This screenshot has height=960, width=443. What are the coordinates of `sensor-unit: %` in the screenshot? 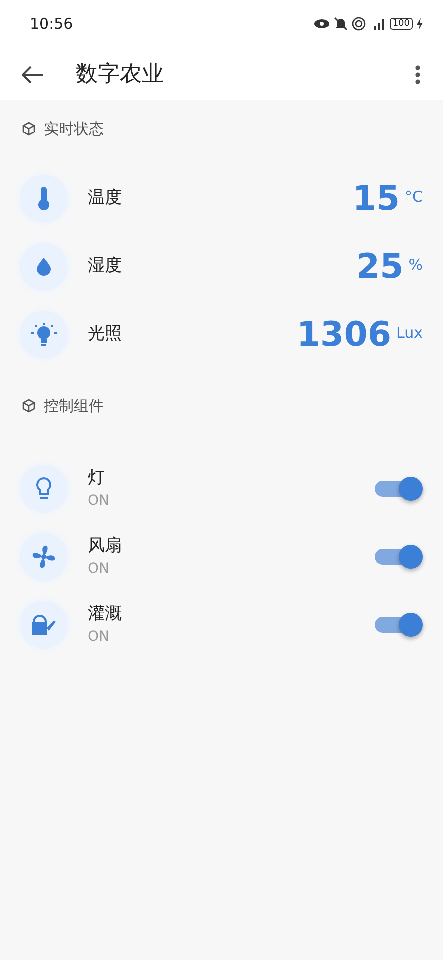 It's located at (415, 265).